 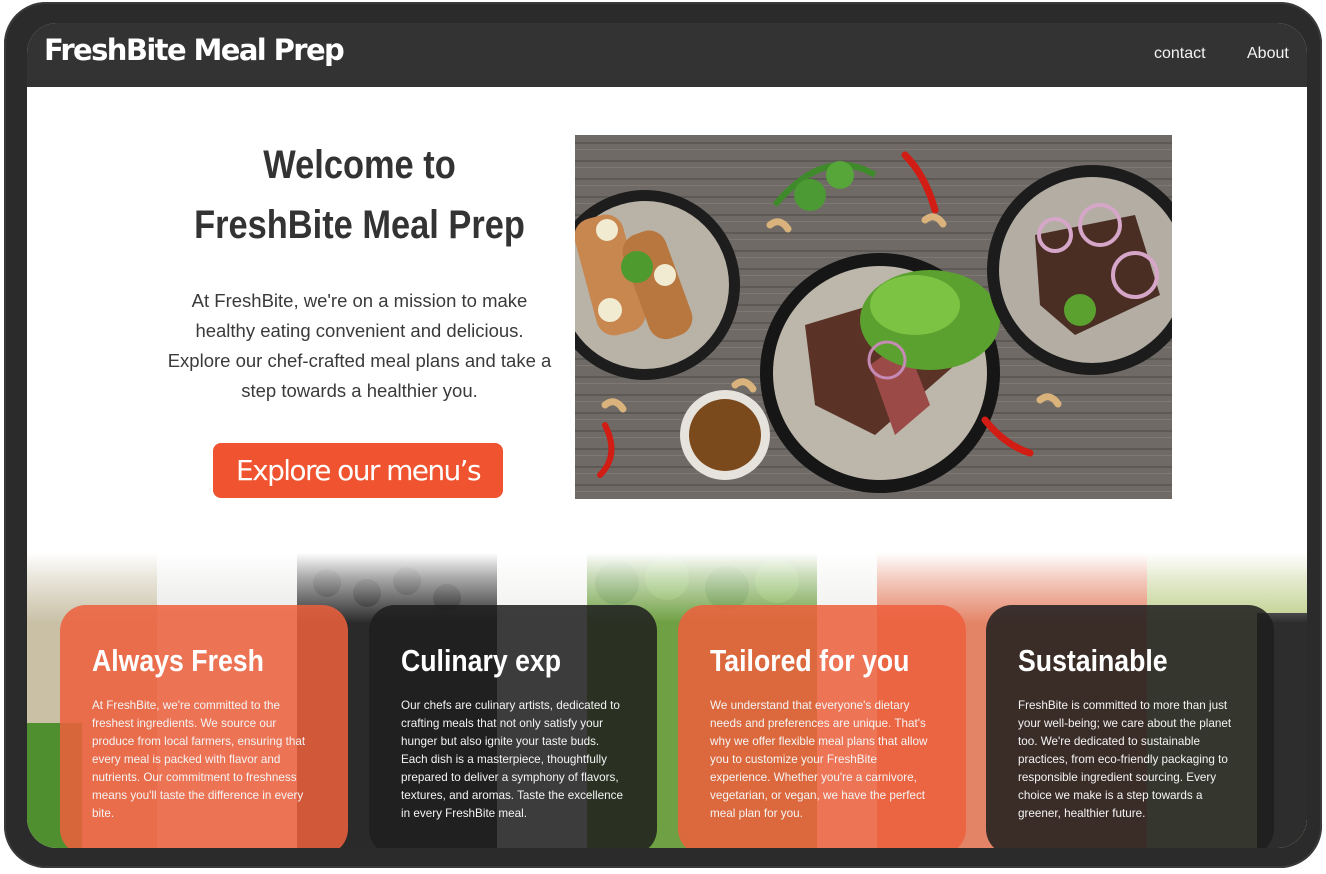 What do you see at coordinates (667, 55) in the screenshot?
I see `top-navigation-bar: FreshBite Meal Prep contact About` at bounding box center [667, 55].